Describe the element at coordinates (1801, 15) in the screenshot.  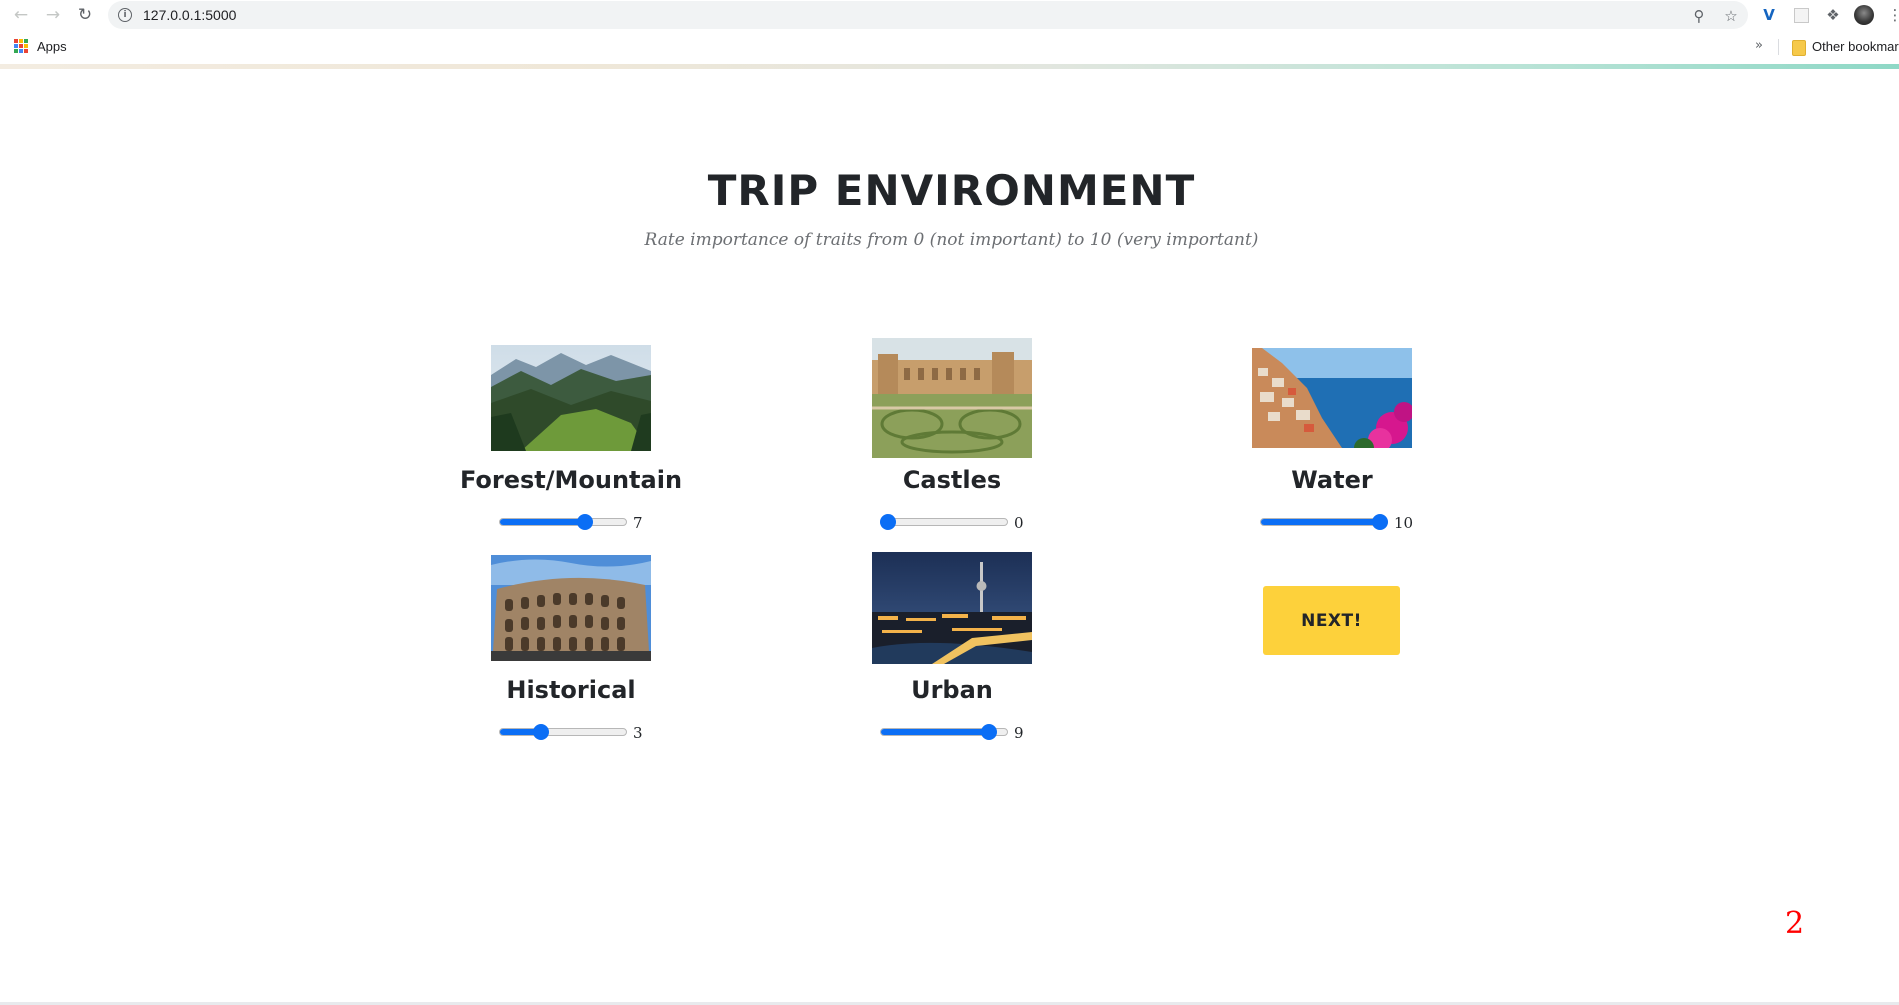
I see `extension-blank-icon` at that location.